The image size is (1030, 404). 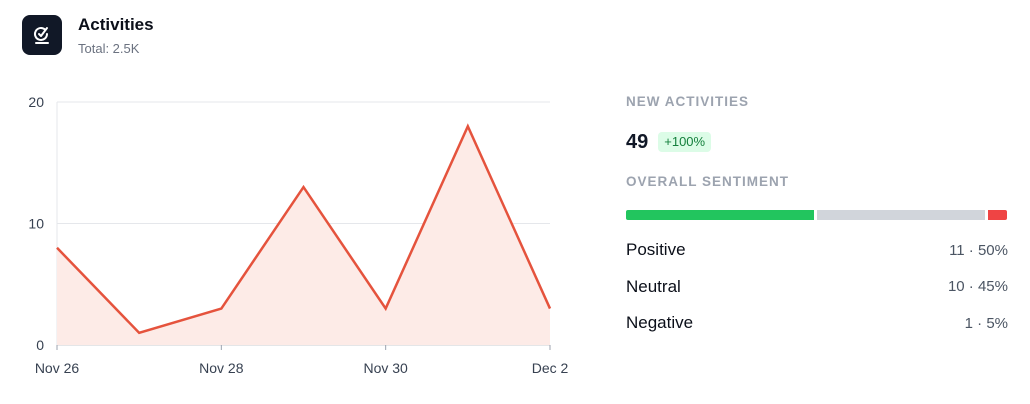 What do you see at coordinates (720, 215) in the screenshot?
I see `sentiment-bar-positive` at bounding box center [720, 215].